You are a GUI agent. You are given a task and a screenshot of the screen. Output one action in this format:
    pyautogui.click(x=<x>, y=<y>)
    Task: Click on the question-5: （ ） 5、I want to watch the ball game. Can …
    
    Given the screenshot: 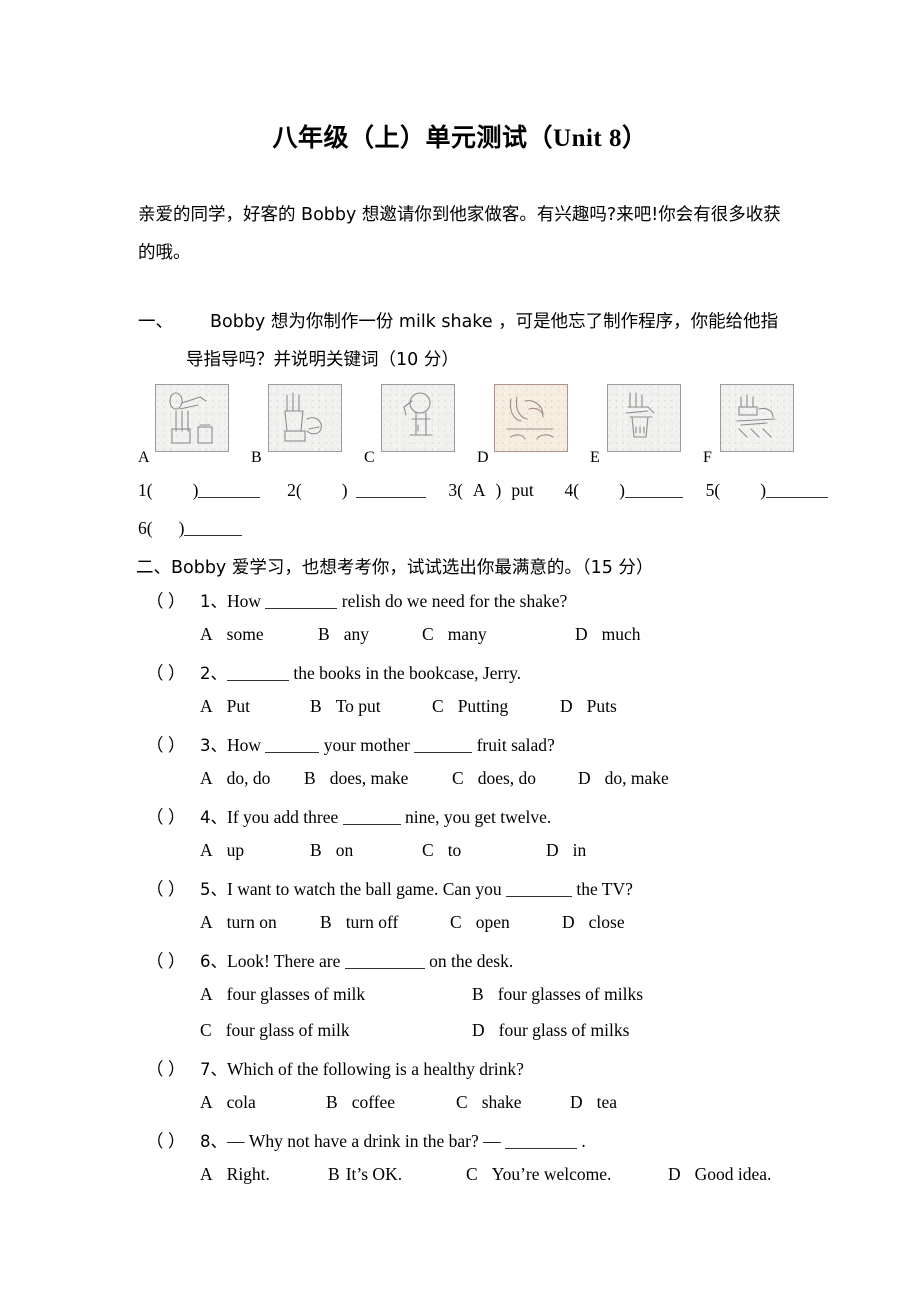 What is the action you would take?
    pyautogui.click(x=389, y=888)
    